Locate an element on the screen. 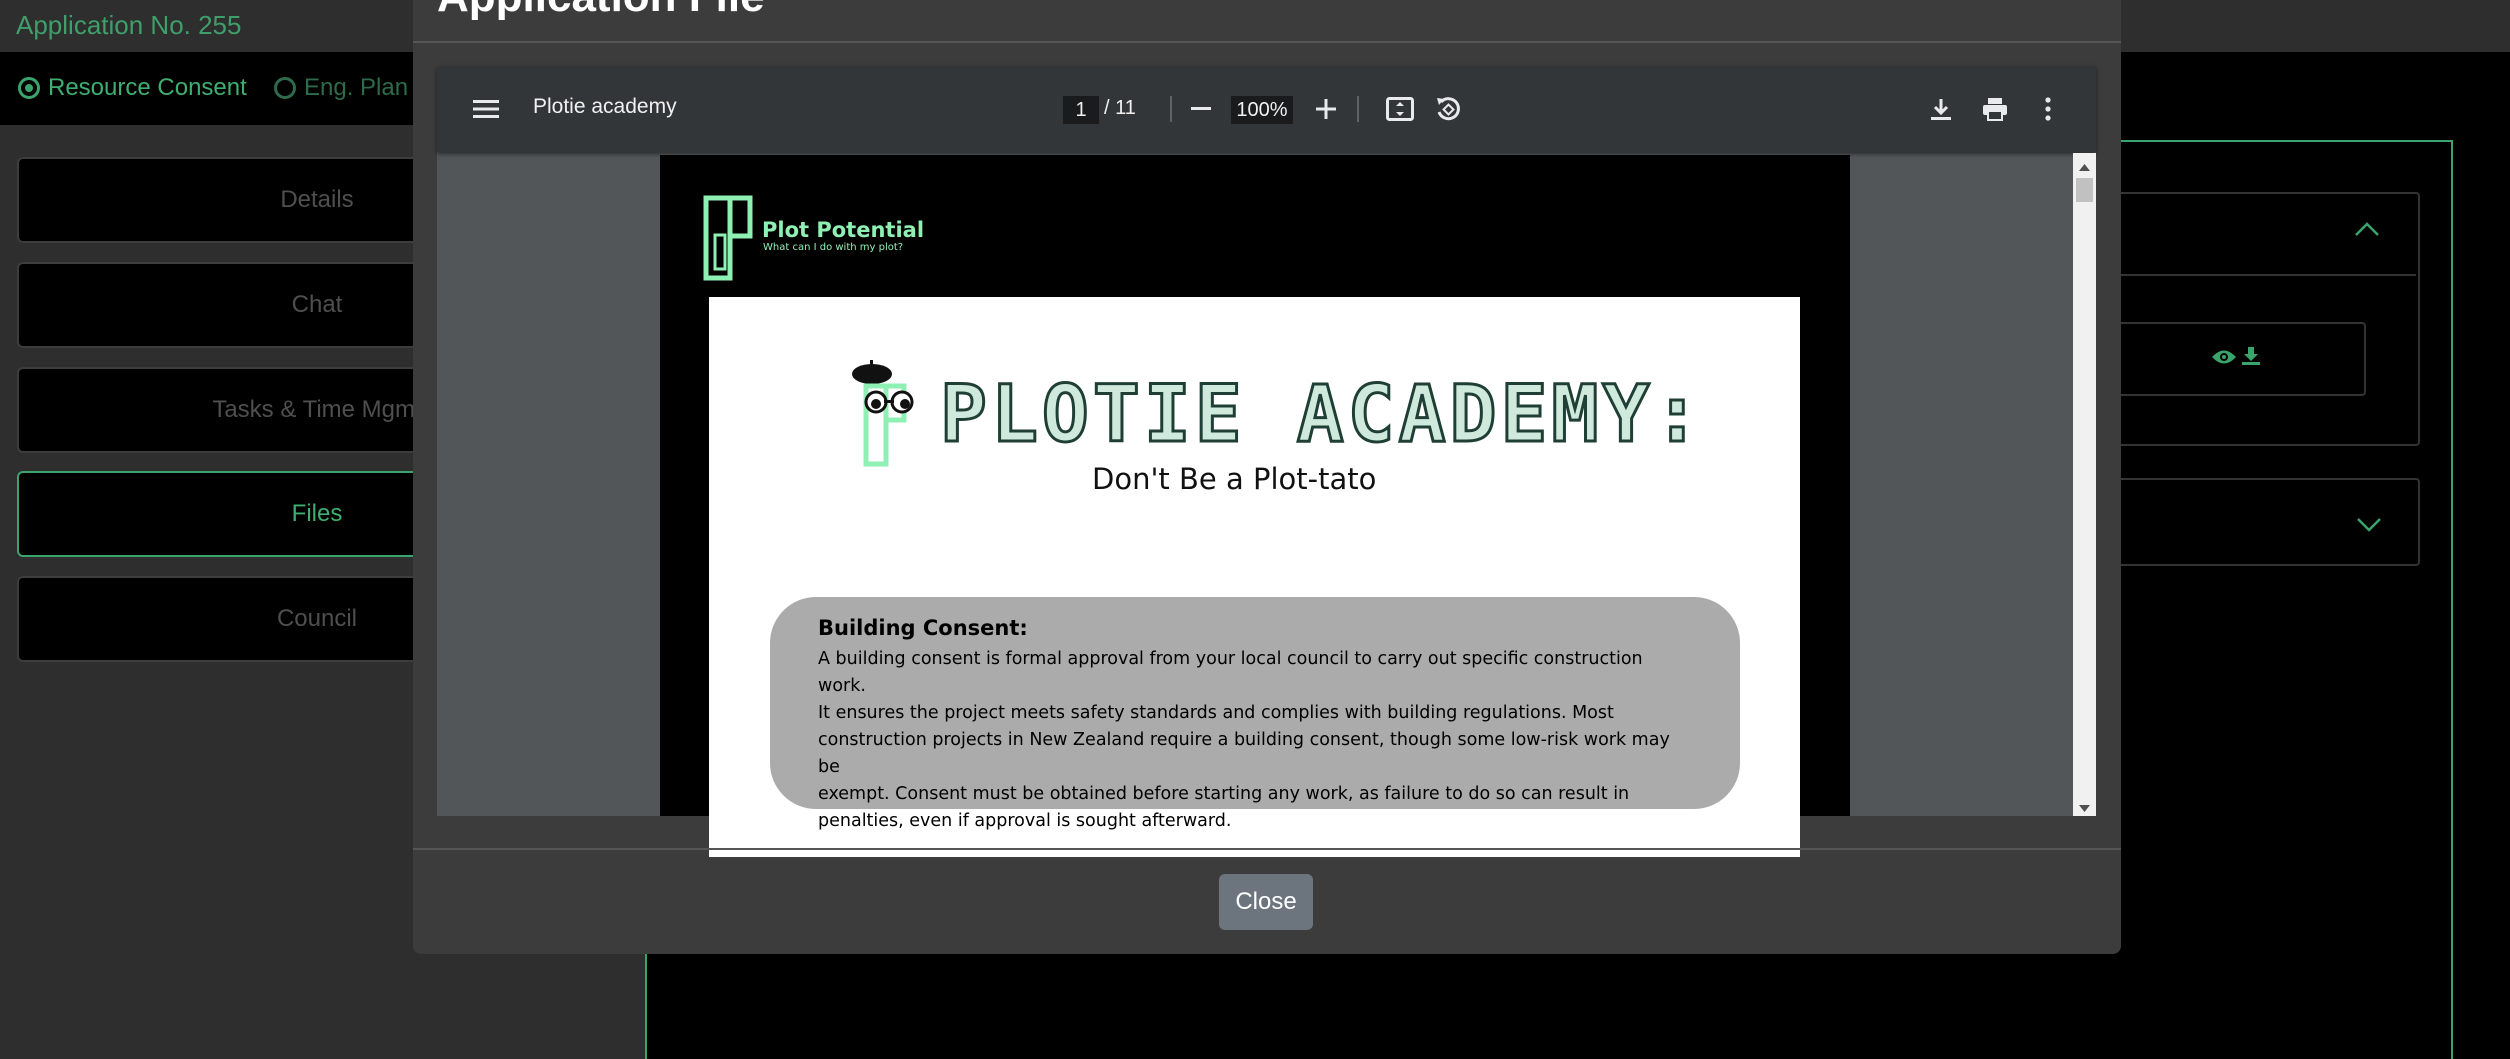 The height and width of the screenshot is (1059, 2510). radio-resource-consent: Resource Consent is located at coordinates (132, 88).